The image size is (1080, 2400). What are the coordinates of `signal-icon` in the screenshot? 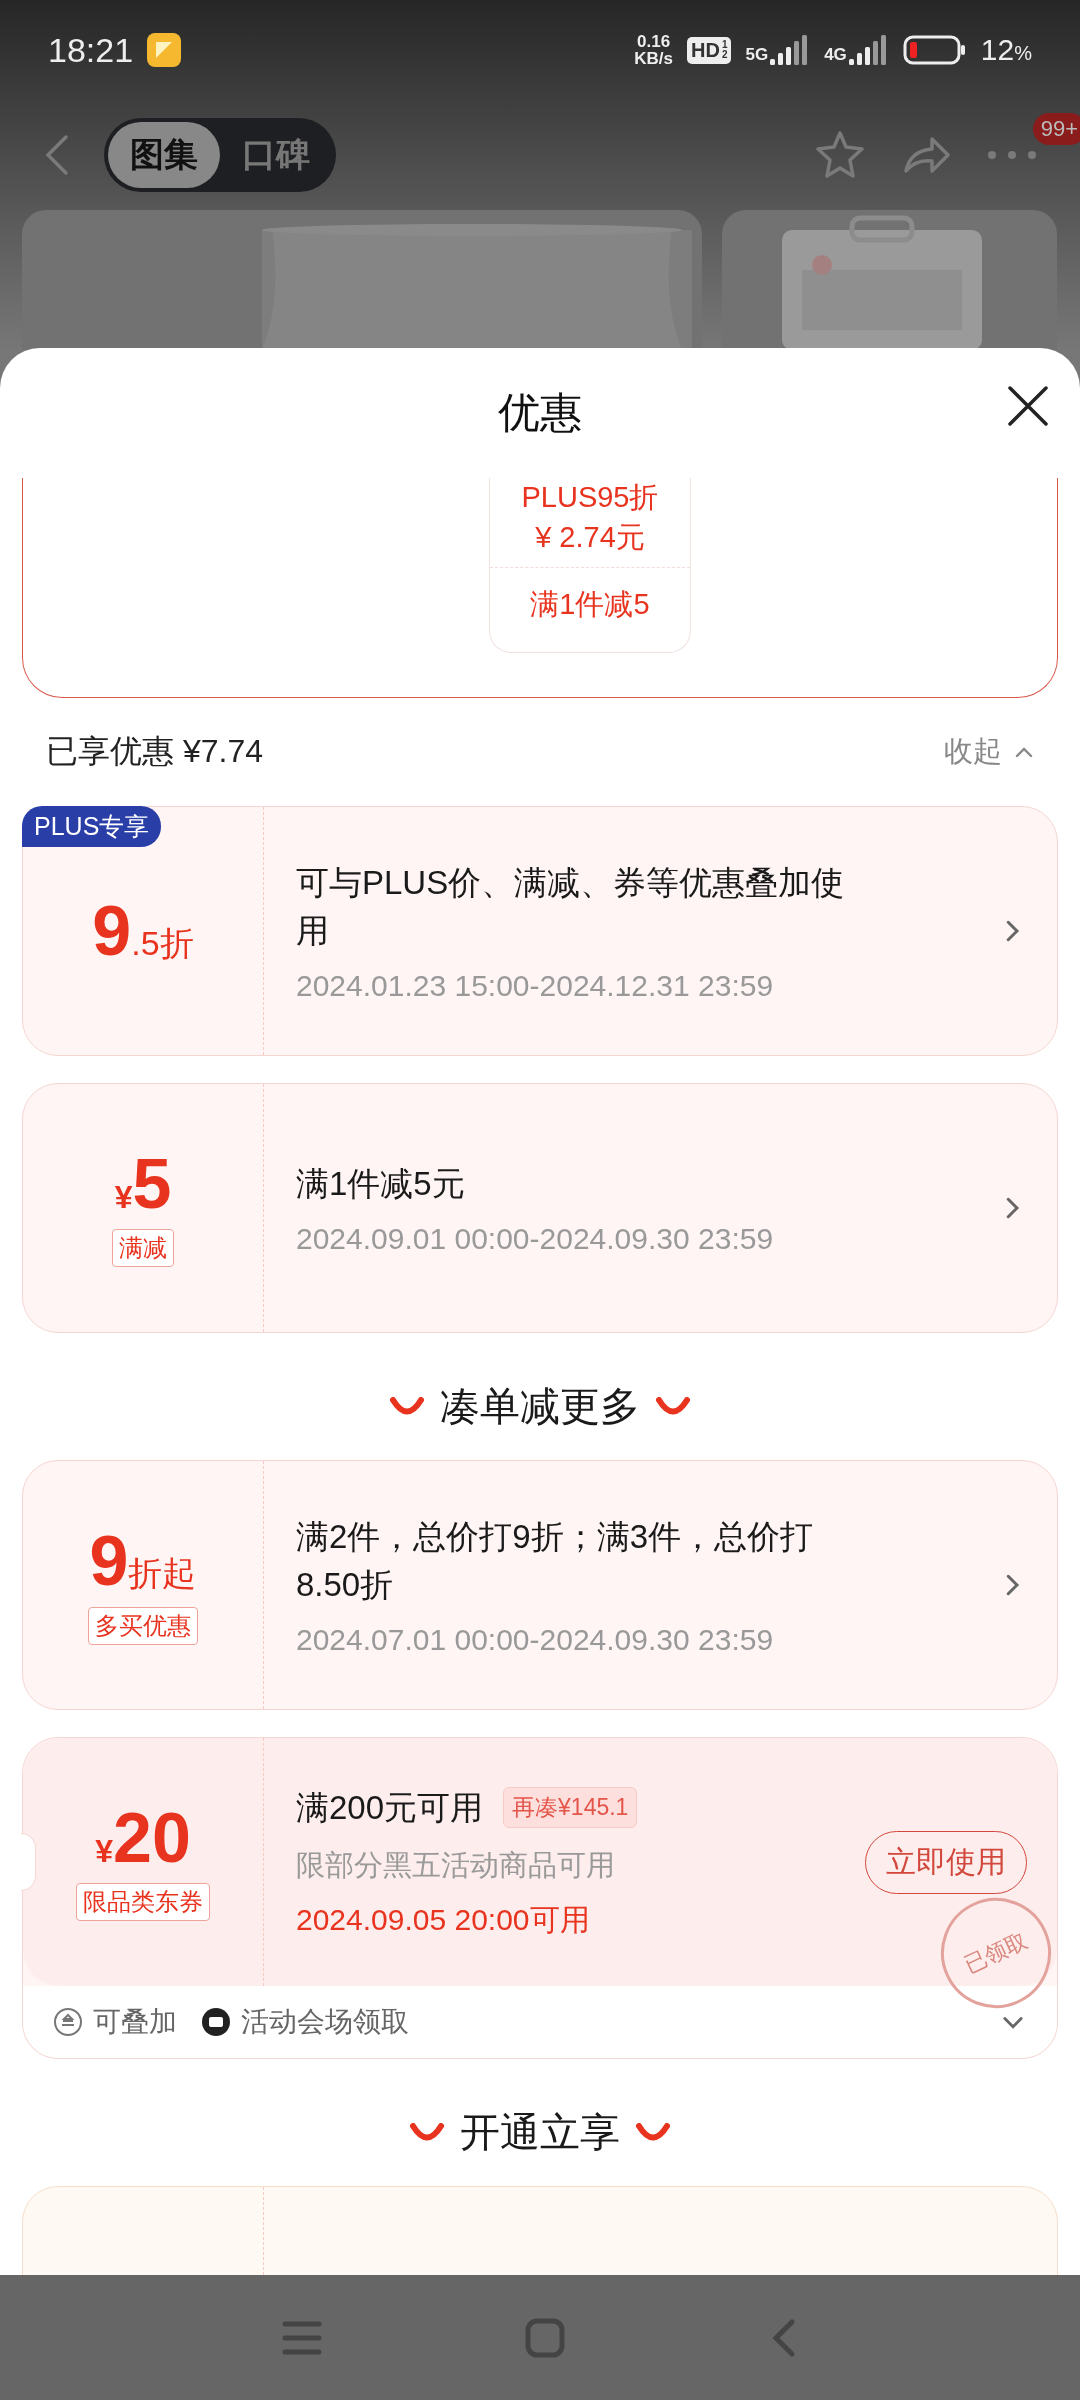 It's located at (868, 50).